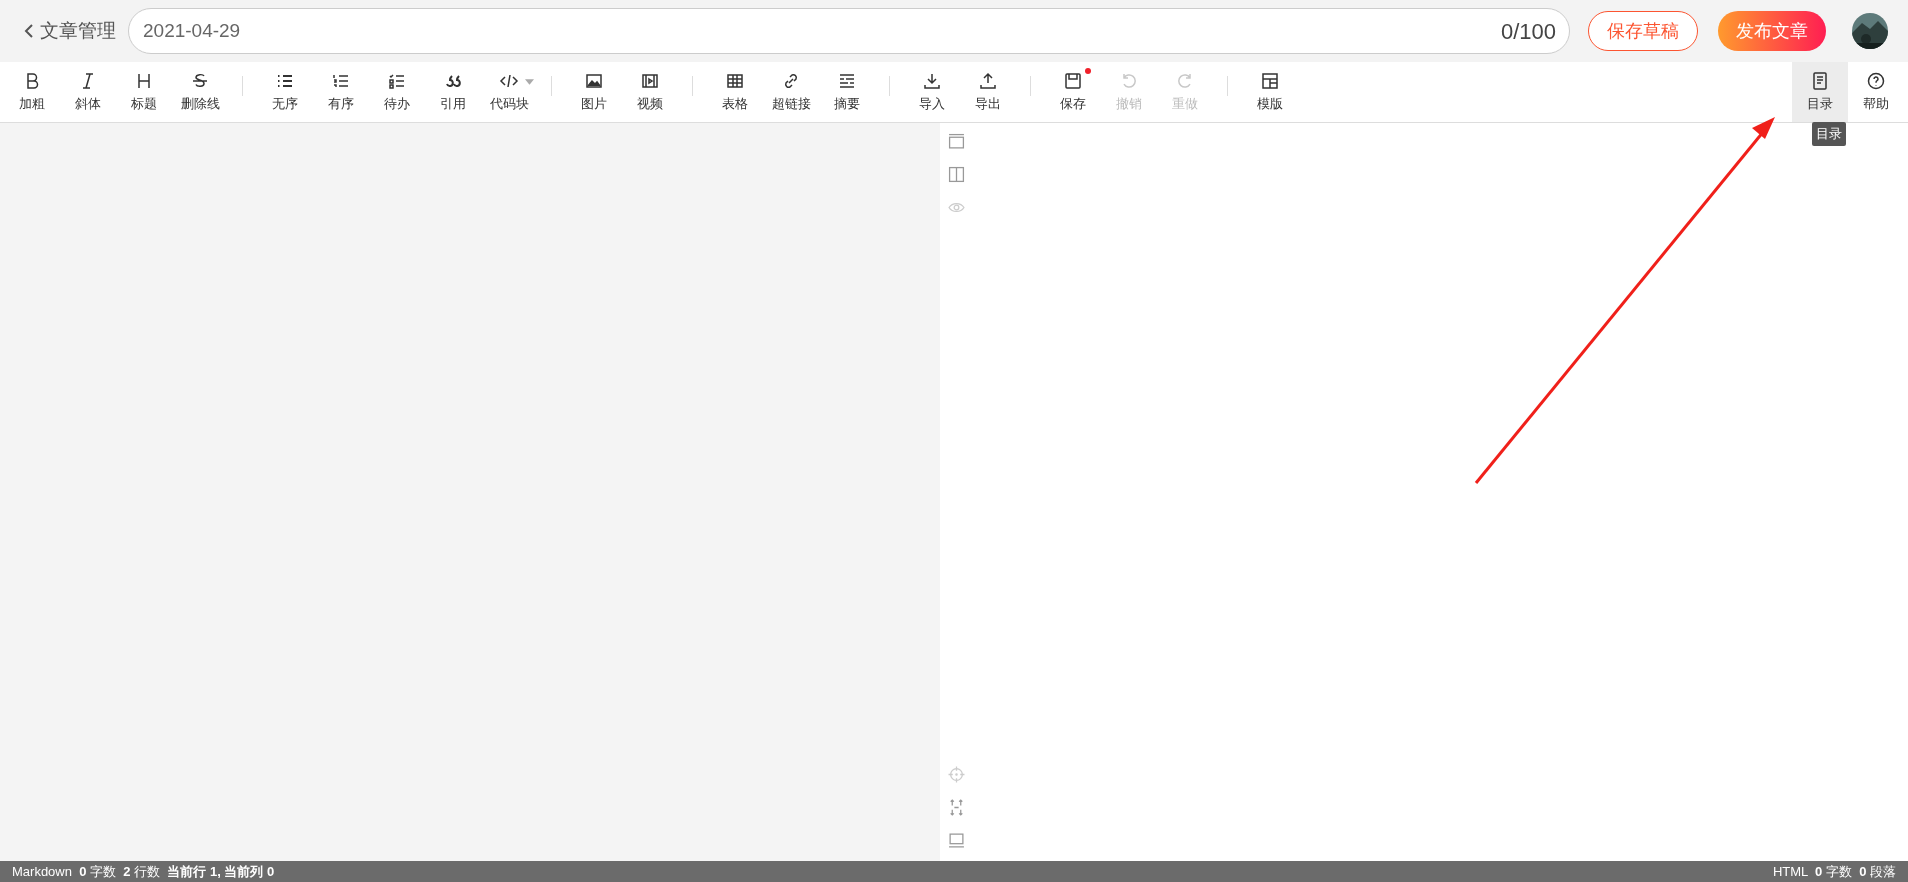  Describe the element at coordinates (29, 31) in the screenshot. I see `chevron-left-icon` at that location.